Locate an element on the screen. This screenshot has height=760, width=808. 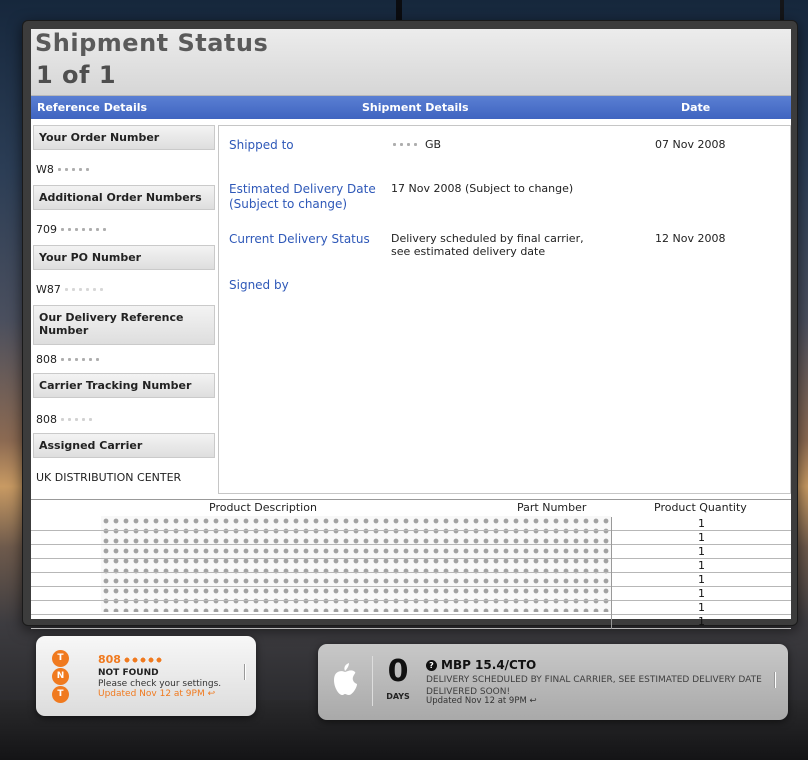
carrier-tracking-label: Carrier Tracking Number is located at coordinates (124, 385).